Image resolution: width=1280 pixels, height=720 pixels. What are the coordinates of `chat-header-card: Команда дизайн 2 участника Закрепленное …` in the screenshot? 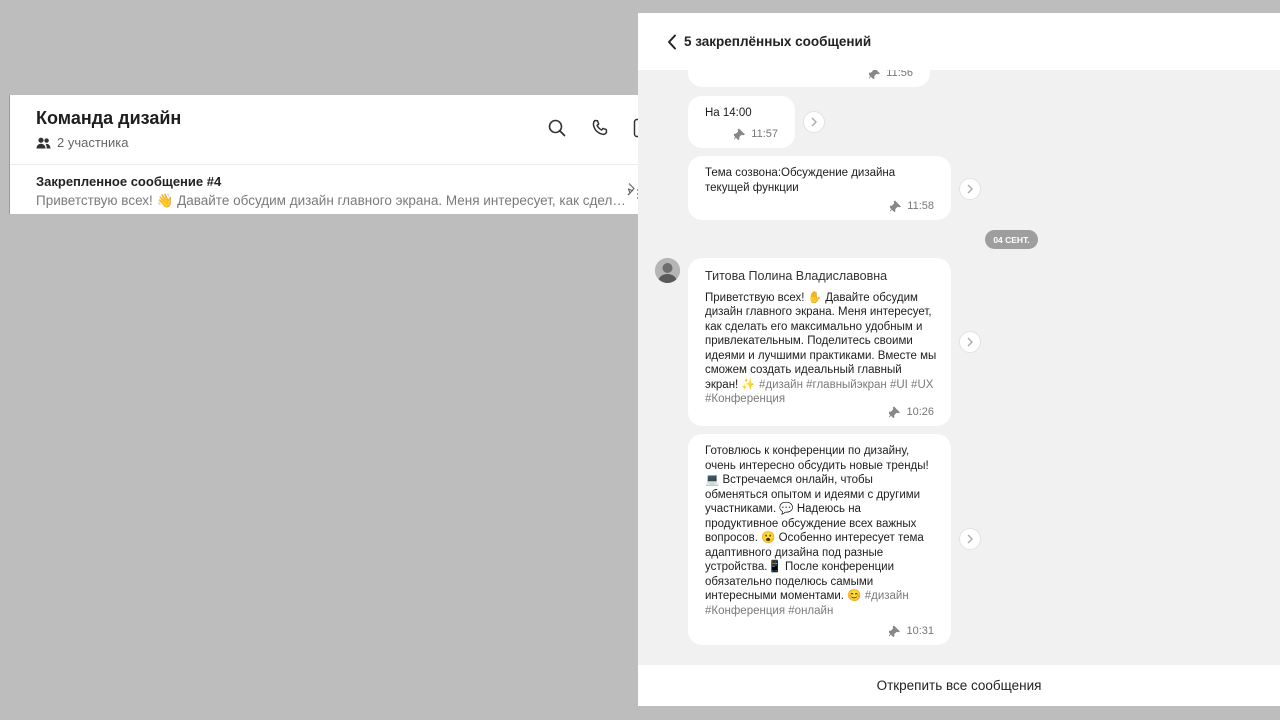 It's located at (340, 154).